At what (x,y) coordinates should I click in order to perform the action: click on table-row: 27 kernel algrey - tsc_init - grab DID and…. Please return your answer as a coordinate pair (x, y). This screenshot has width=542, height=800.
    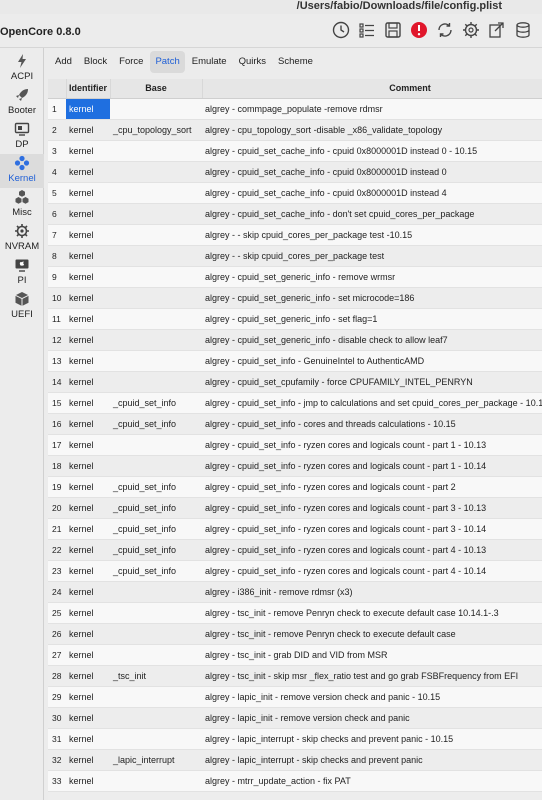
    Looking at the image, I should click on (295, 655).